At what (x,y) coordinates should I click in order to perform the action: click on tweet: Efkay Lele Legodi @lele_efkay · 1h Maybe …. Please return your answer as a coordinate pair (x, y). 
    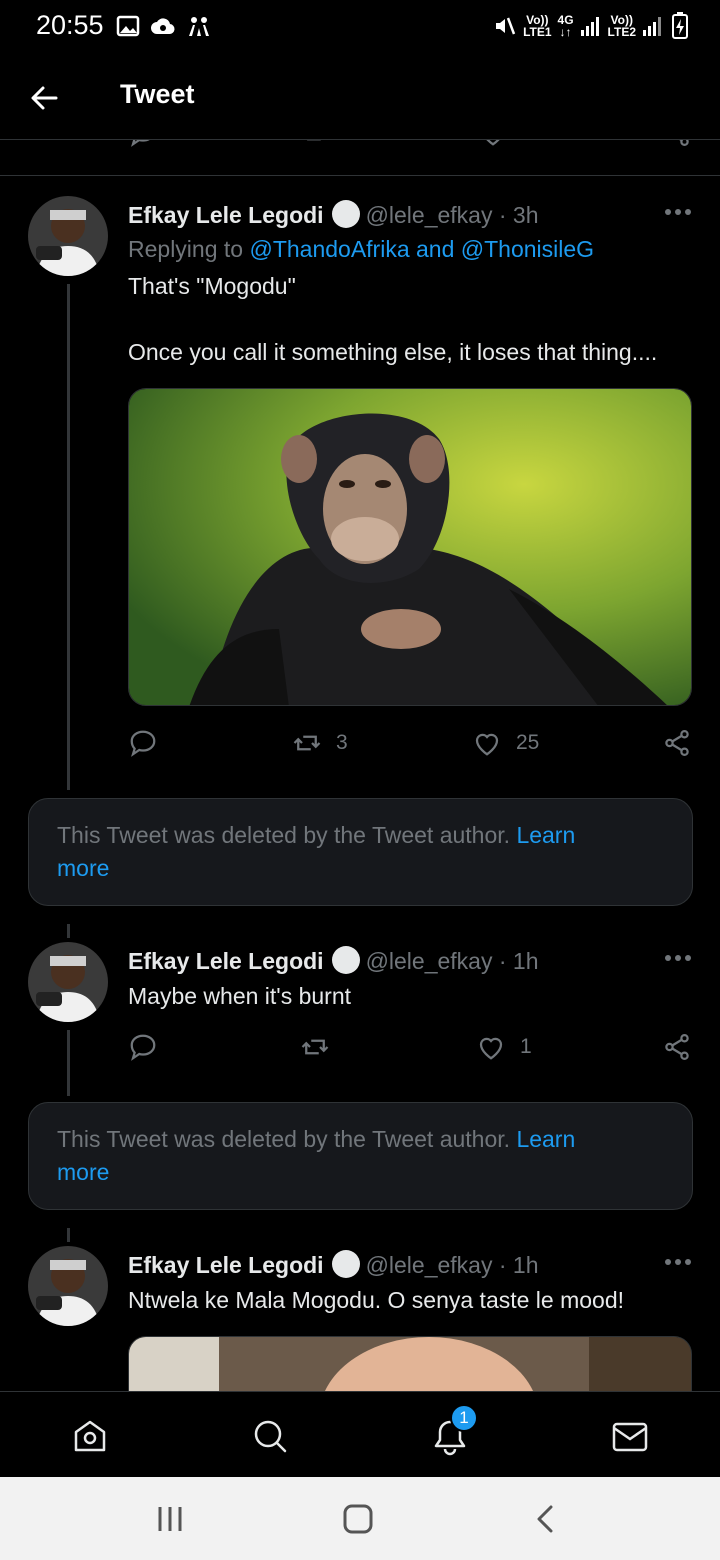
    Looking at the image, I should click on (360, 1016).